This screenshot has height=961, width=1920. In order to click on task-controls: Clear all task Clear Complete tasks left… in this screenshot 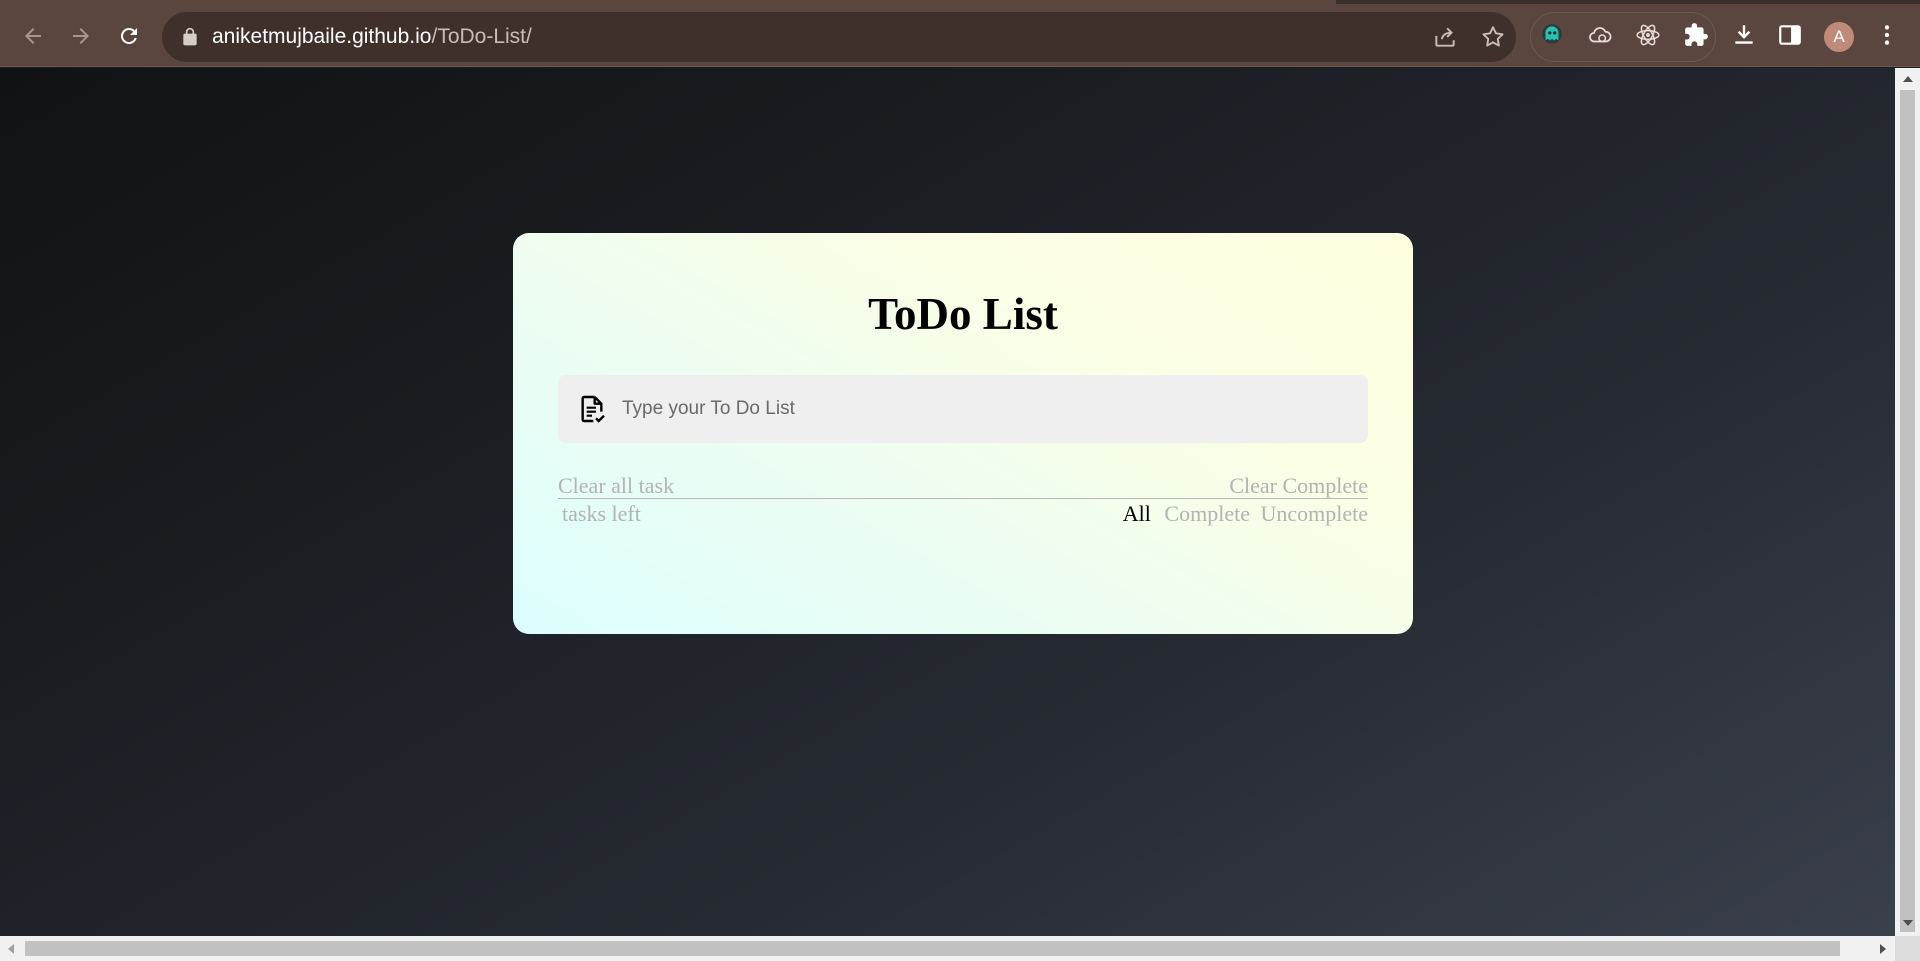, I will do `click(963, 501)`.